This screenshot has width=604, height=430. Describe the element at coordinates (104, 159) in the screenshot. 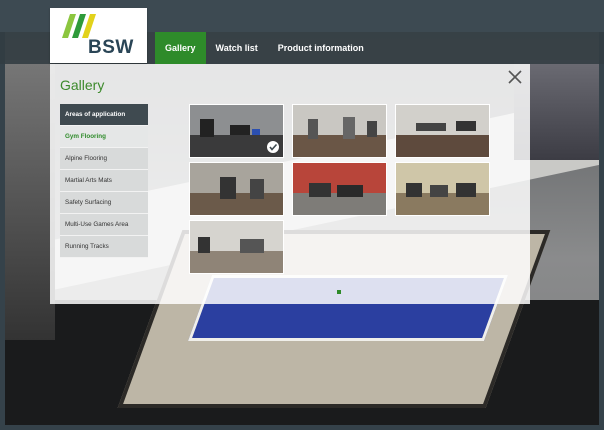

I see `sidebar-item-alpine-flooring: Alpine Flooring` at that location.